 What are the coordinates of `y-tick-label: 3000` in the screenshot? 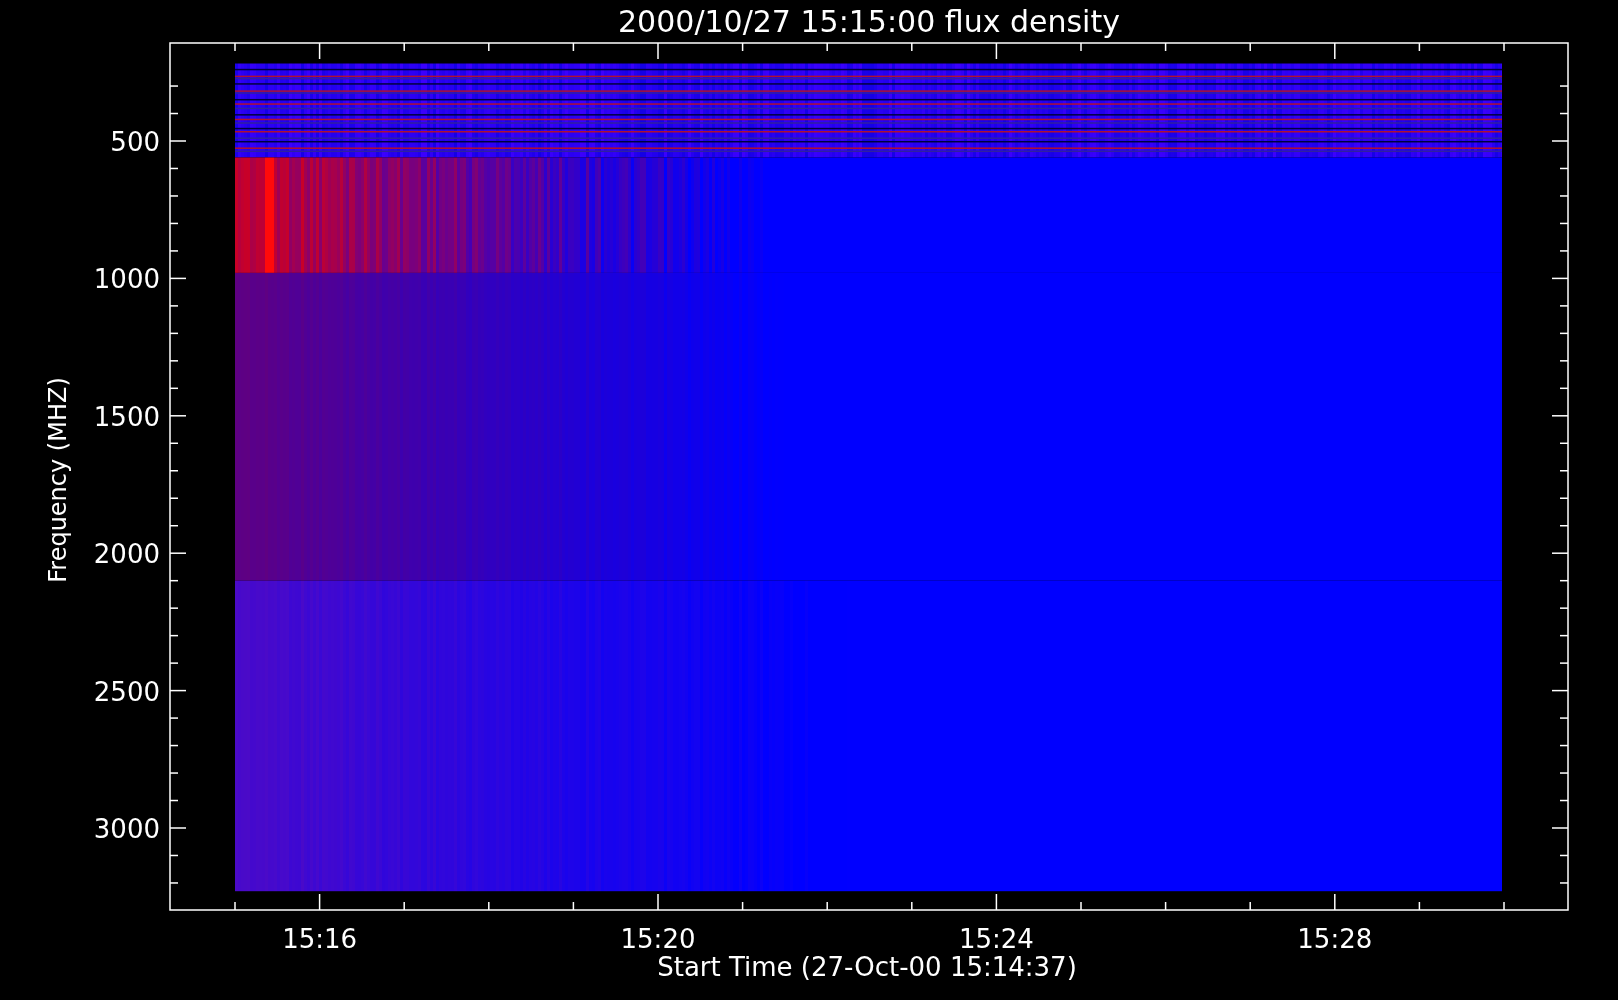 It's located at (126, 829).